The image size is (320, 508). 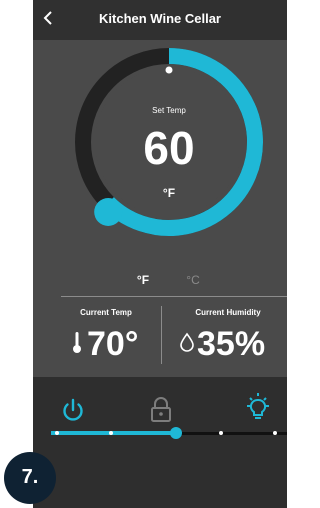 What do you see at coordinates (113, 344) in the screenshot?
I see `current-temp-value: 70°` at bounding box center [113, 344].